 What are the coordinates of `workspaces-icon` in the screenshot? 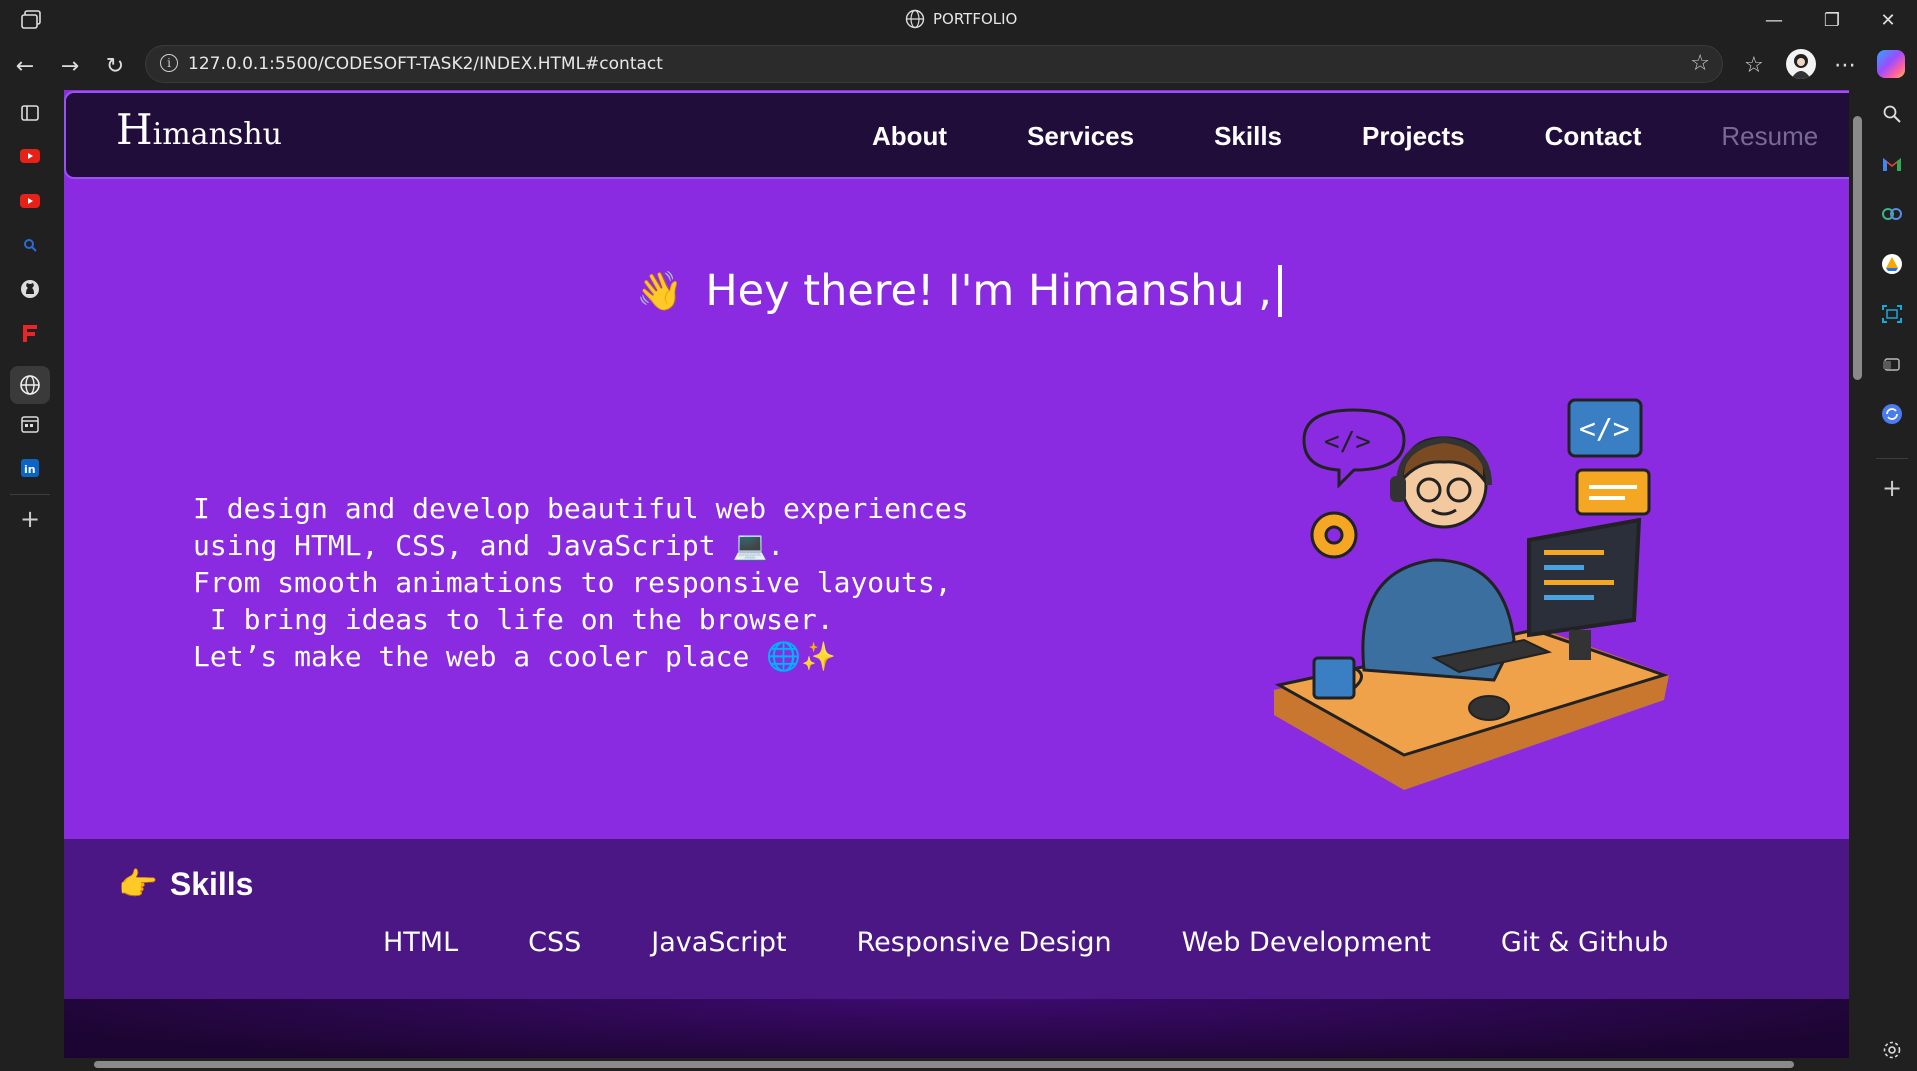 It's located at (31, 20).